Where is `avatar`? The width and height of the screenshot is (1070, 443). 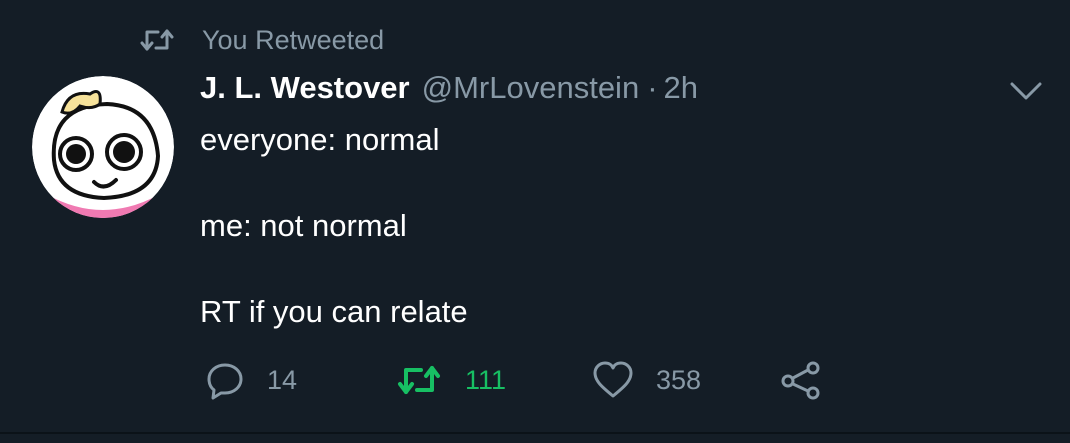
avatar is located at coordinates (103, 147).